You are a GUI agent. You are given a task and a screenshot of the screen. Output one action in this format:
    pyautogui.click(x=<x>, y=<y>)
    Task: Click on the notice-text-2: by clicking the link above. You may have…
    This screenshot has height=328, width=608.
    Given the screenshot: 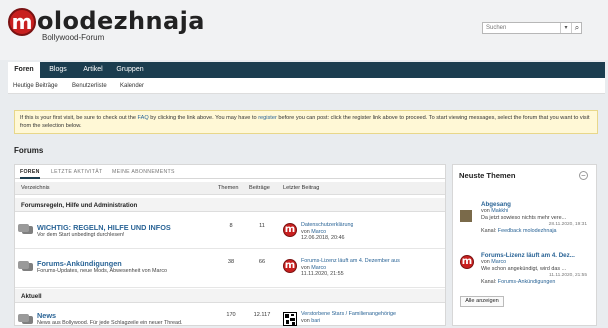 What is the action you would take?
    pyautogui.click(x=203, y=118)
    